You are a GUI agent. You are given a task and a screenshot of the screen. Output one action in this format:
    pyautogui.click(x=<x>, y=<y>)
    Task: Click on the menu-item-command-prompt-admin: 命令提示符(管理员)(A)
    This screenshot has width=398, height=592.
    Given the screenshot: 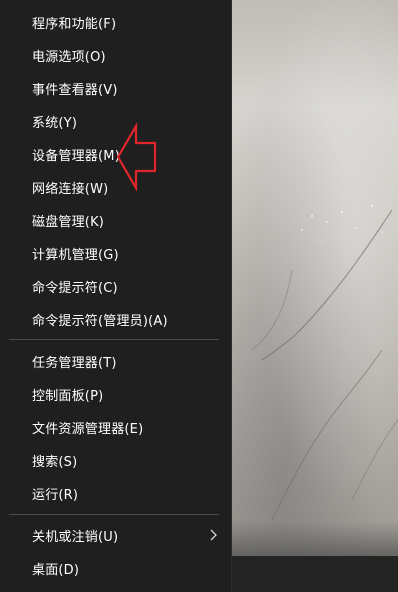 What is the action you would take?
    pyautogui.click(x=115, y=319)
    